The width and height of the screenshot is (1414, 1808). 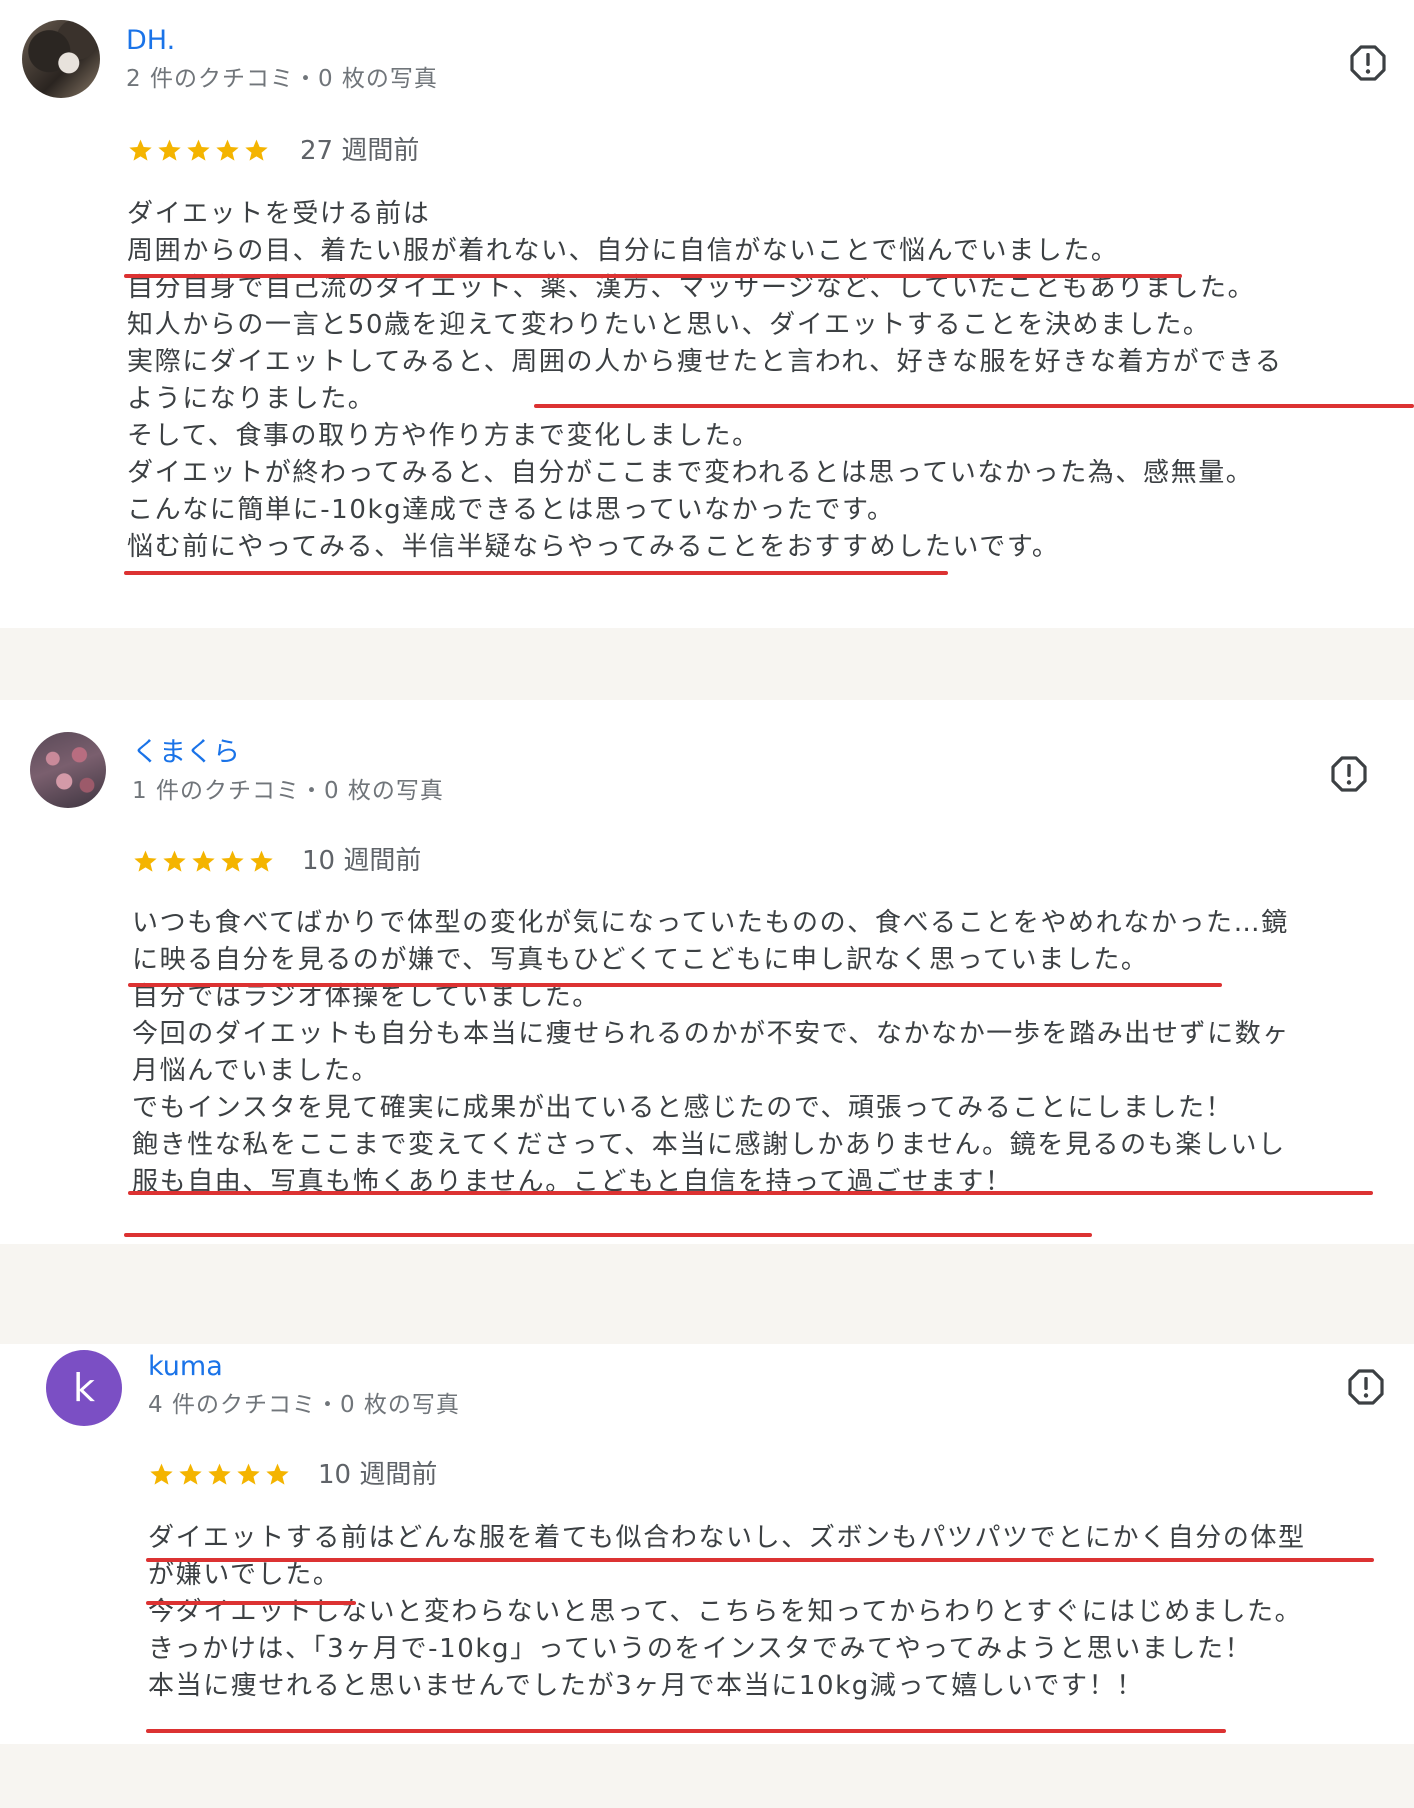 I want to click on avatar: k, so click(x=84, y=1388).